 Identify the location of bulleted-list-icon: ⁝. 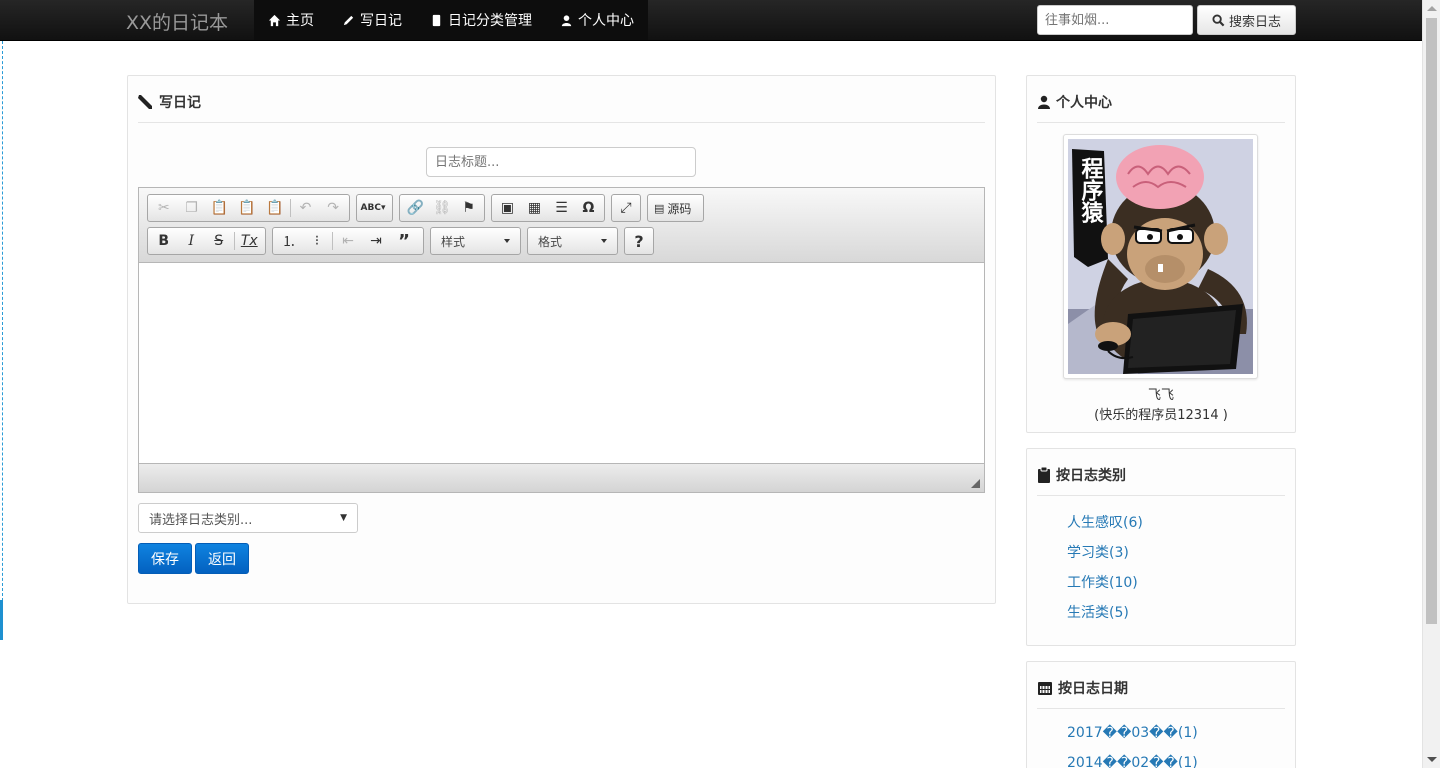
(317, 241).